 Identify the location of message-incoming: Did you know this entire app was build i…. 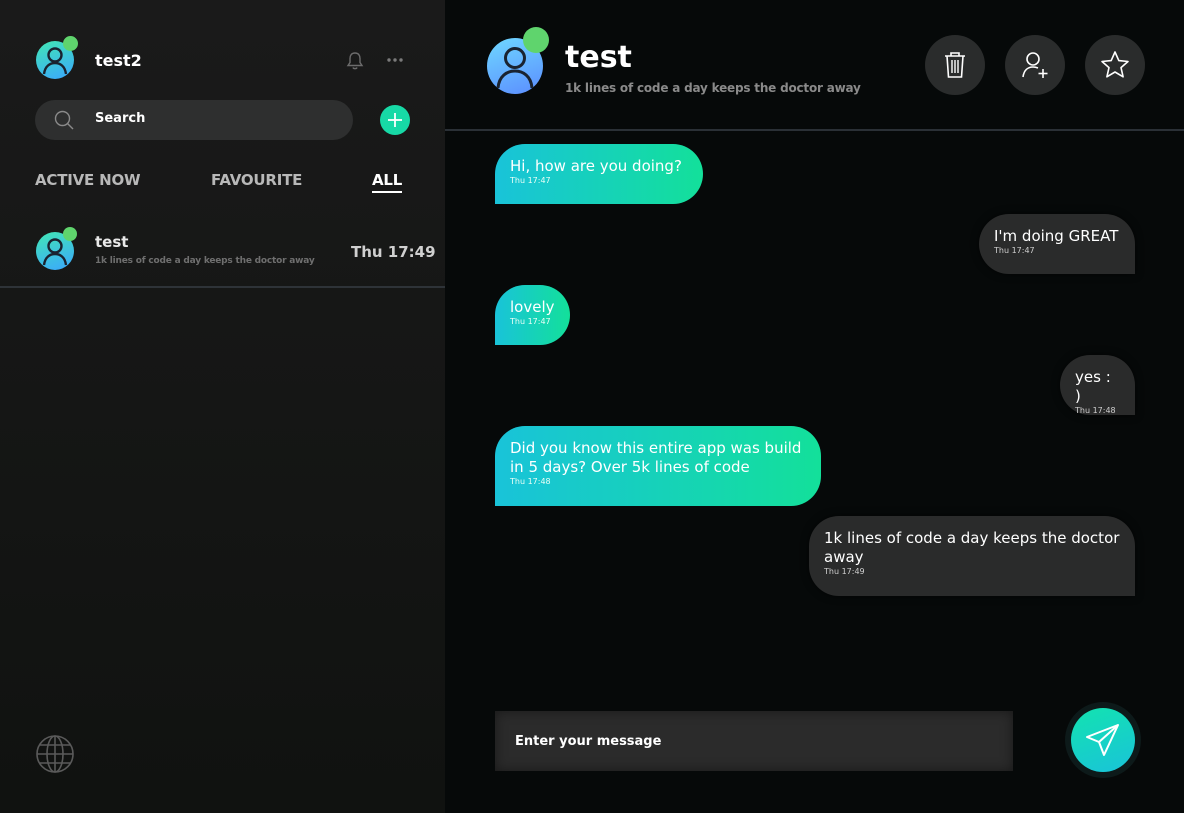
(658, 466).